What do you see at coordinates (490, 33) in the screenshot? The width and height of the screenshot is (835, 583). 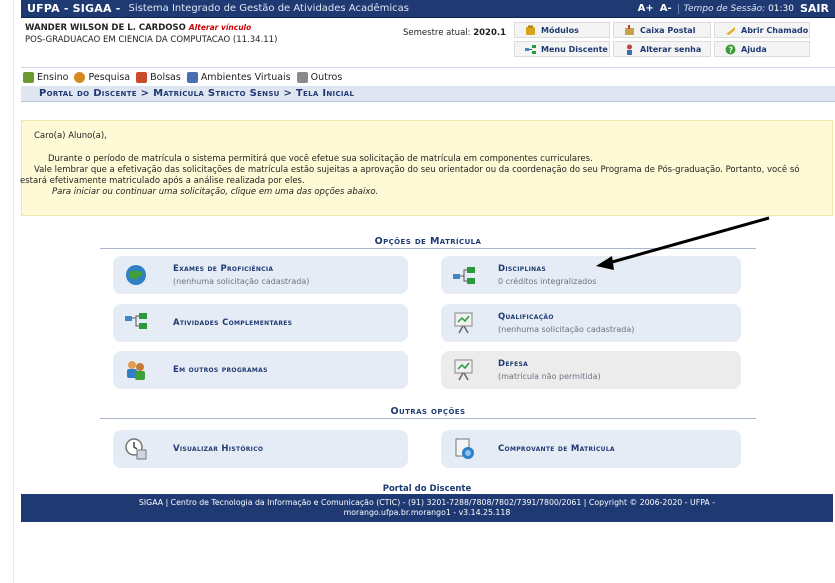 I see `semester-value: 2020.1` at bounding box center [490, 33].